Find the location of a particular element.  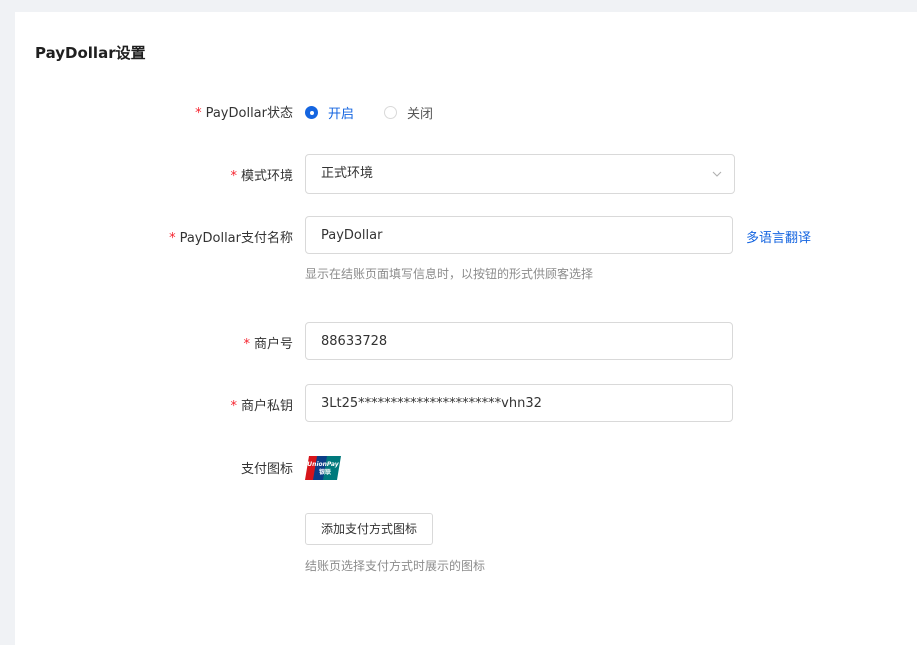

svg-text: UnionPay is located at coordinates (323, 464).